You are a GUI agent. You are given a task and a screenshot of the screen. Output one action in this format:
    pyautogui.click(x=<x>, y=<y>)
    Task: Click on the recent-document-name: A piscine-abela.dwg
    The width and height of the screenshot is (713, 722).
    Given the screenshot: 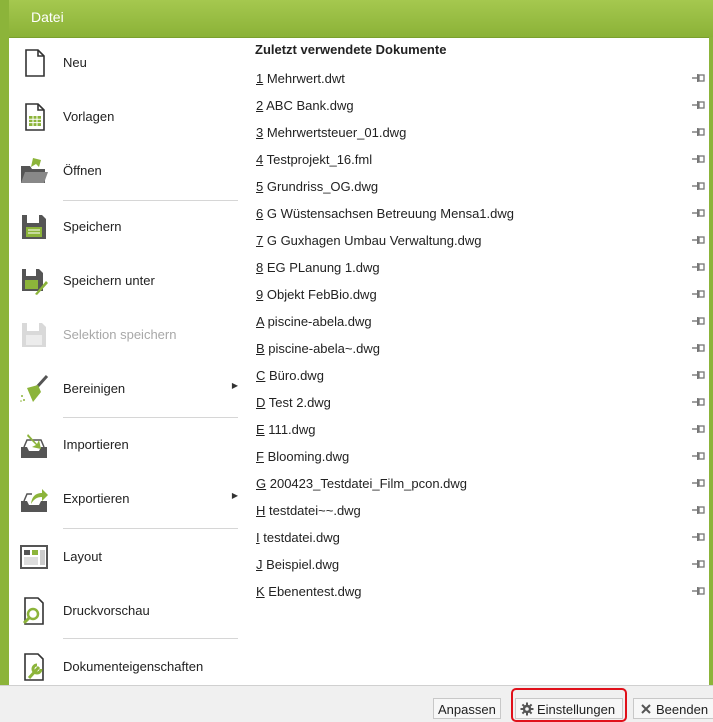 What is the action you would take?
    pyautogui.click(x=314, y=321)
    